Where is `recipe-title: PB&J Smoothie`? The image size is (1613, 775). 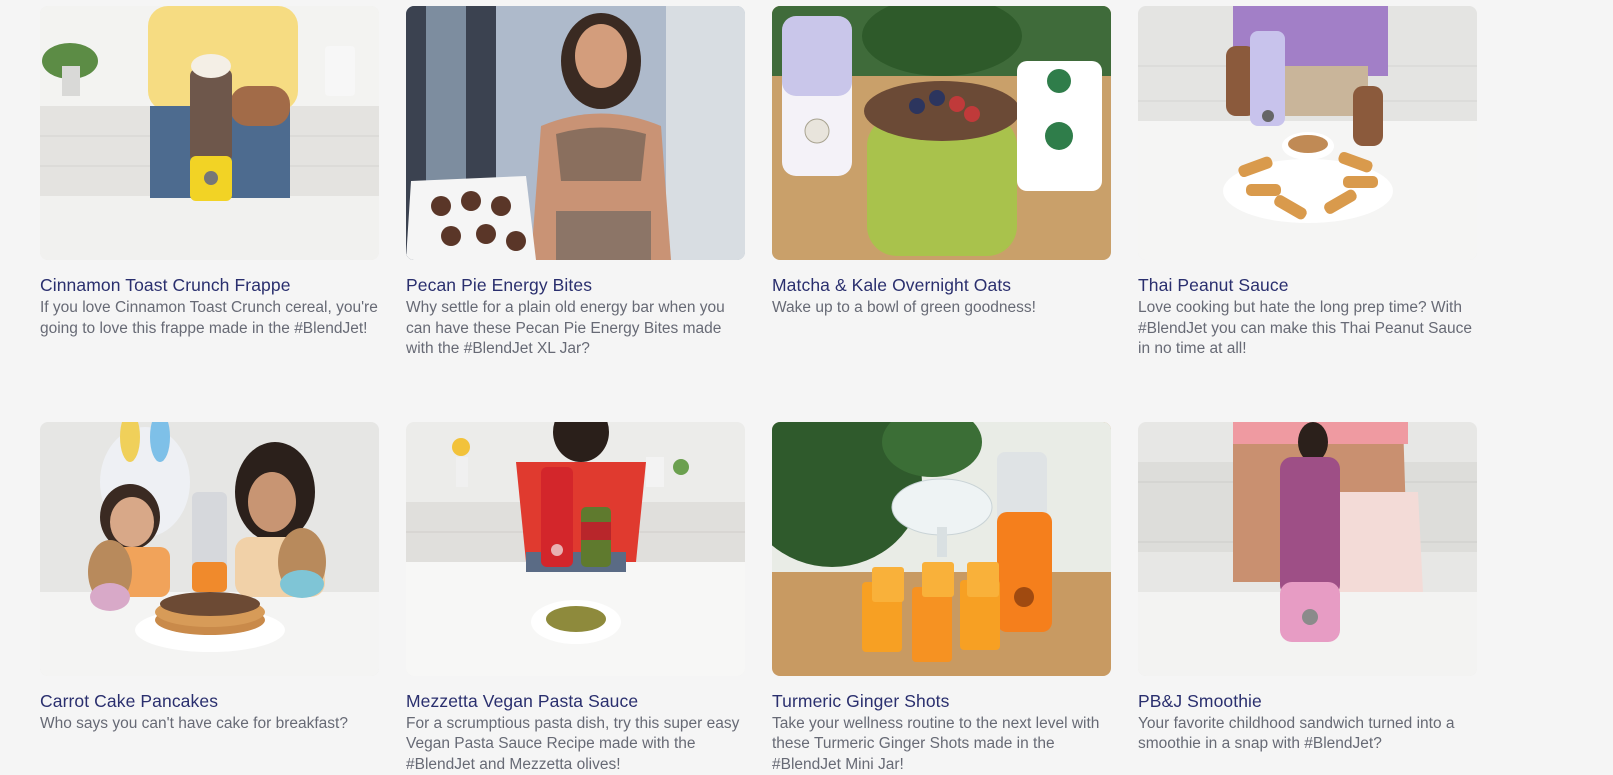
recipe-title: PB&J Smoothie is located at coordinates (1307, 701).